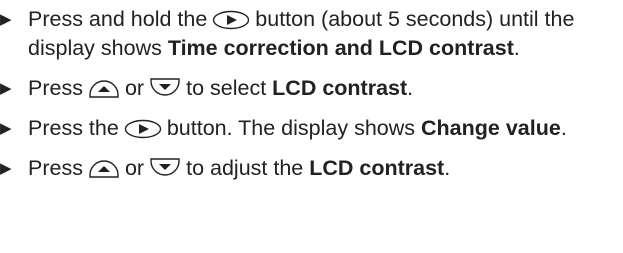 This screenshot has height=253, width=623. I want to click on step-1-bold-text: Time correction and LCD contrast, so click(340, 48).